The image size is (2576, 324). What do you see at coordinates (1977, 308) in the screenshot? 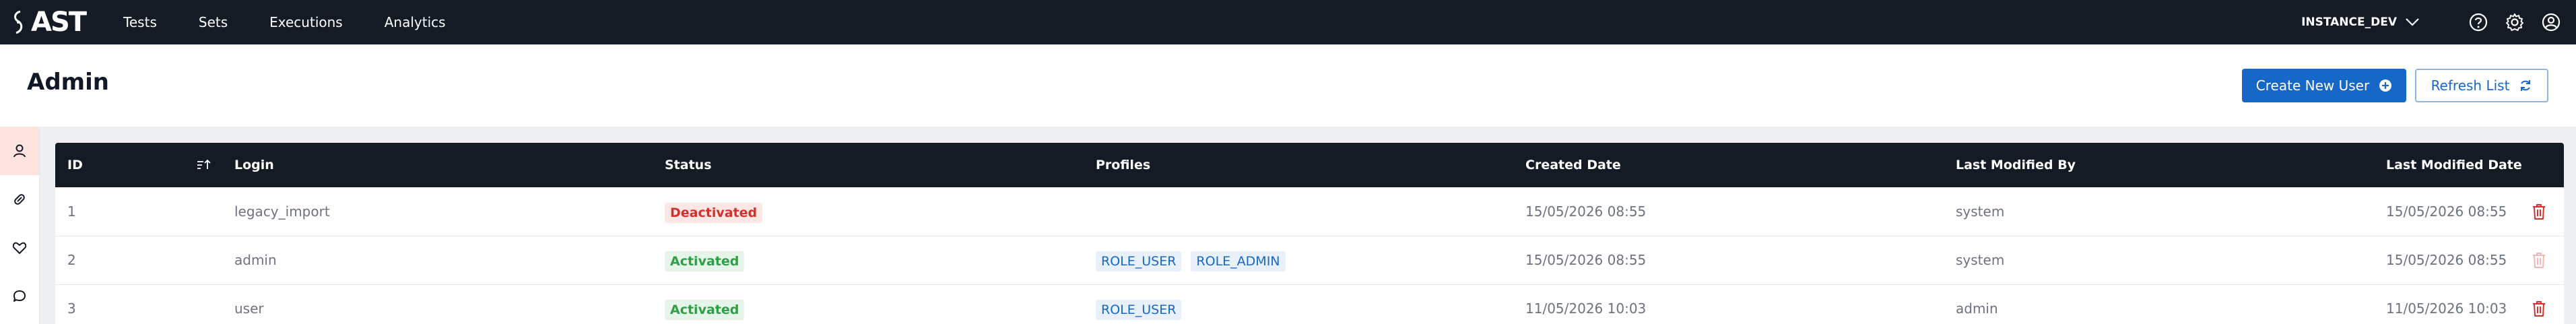
I see `cell-last-modified-by: admin` at bounding box center [1977, 308].